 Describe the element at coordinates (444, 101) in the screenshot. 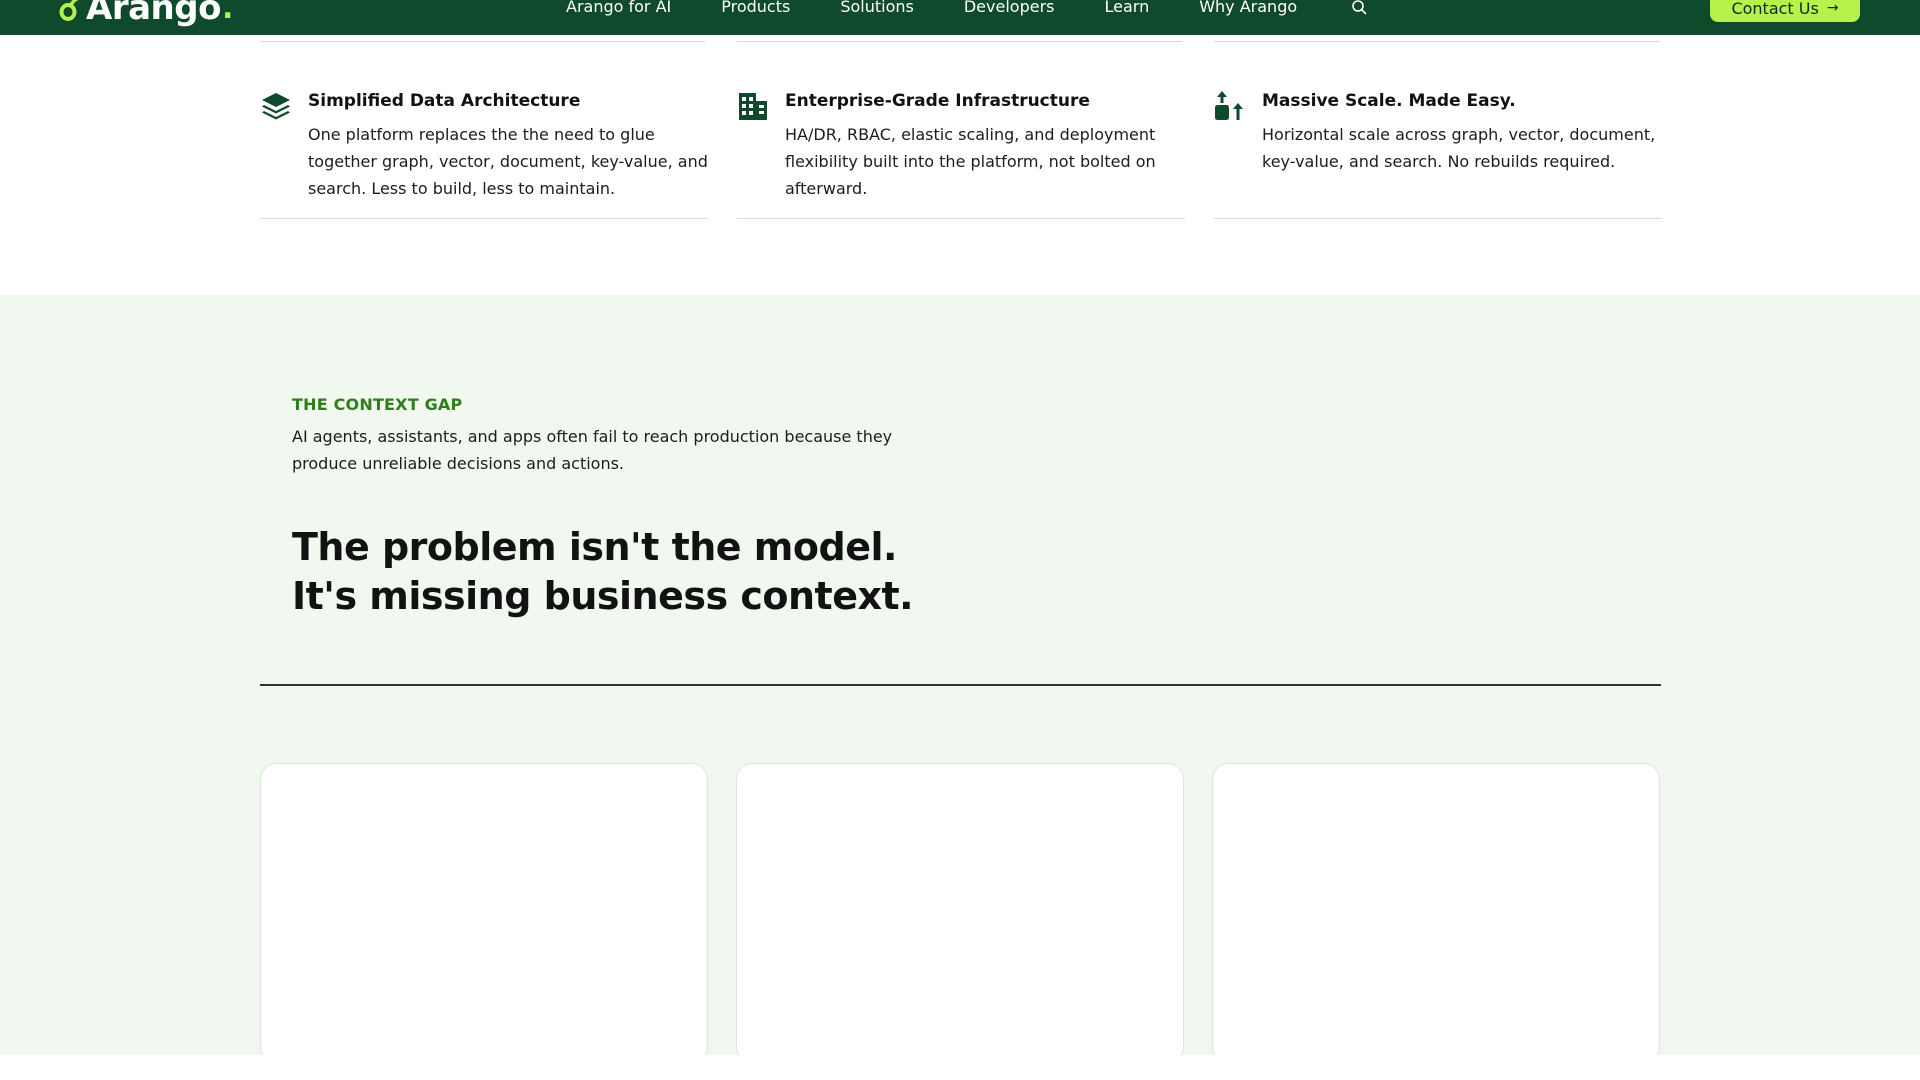

I see `feature-title: Simplified Data Architecture` at that location.